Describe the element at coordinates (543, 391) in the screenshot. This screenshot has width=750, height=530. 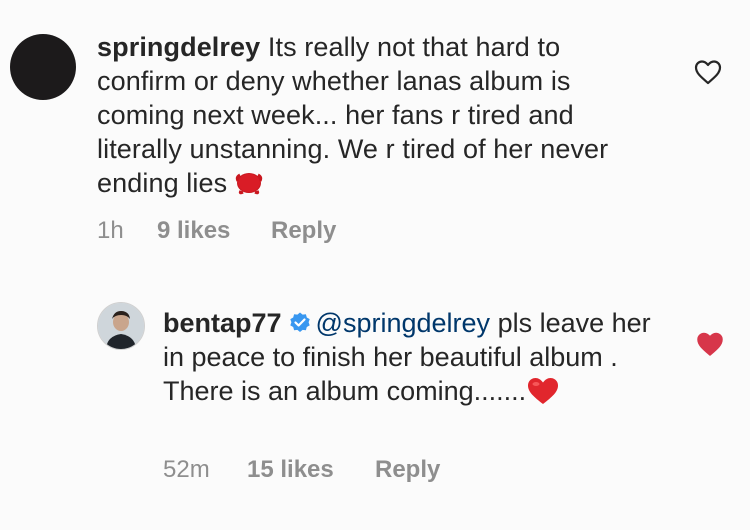
I see `red-heart-emoji` at that location.